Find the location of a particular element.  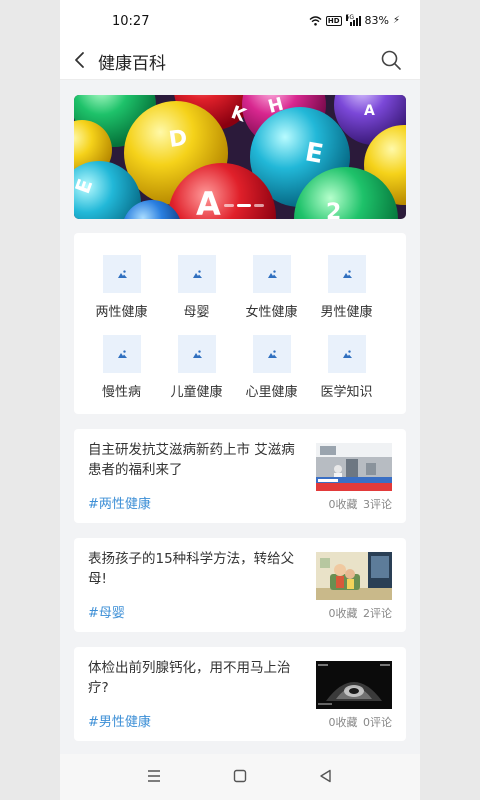

article-card: 表扬孩子的15种科学方法，转给父母! #母婴 0收藏 2评论 is located at coordinates (240, 585).